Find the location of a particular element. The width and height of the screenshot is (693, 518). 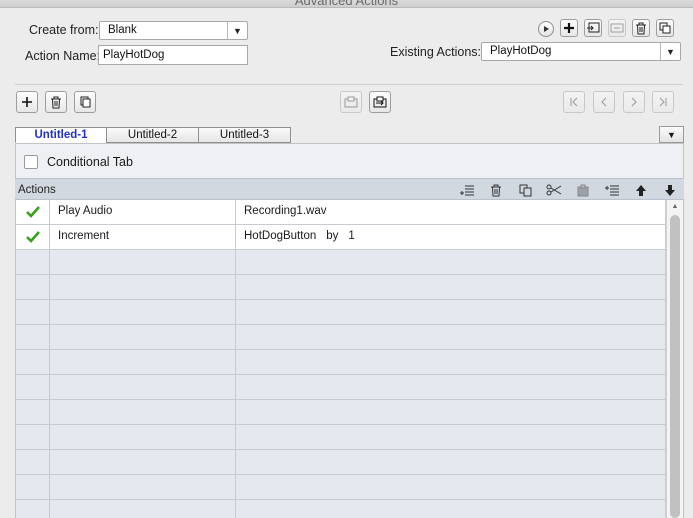

delete-action-button is located at coordinates (641, 28).